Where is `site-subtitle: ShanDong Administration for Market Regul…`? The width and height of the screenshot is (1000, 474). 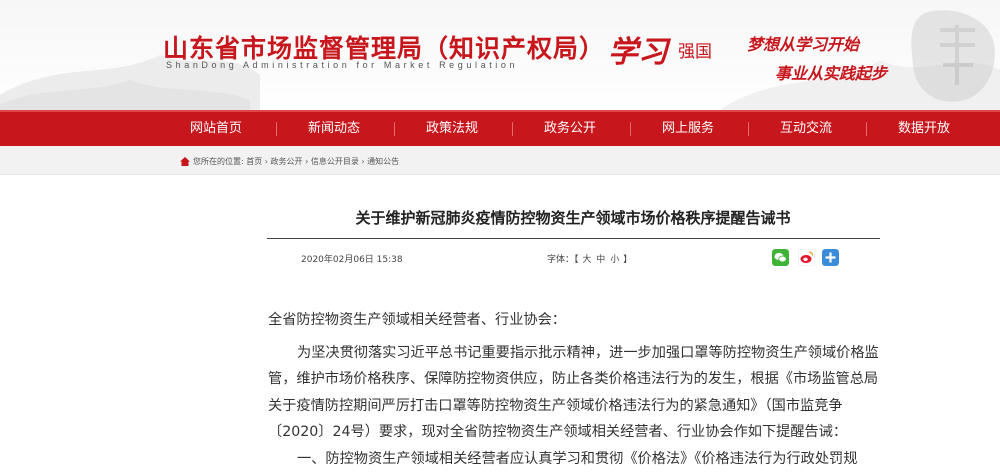 site-subtitle: ShanDong Administration for Market Regul… is located at coordinates (342, 65).